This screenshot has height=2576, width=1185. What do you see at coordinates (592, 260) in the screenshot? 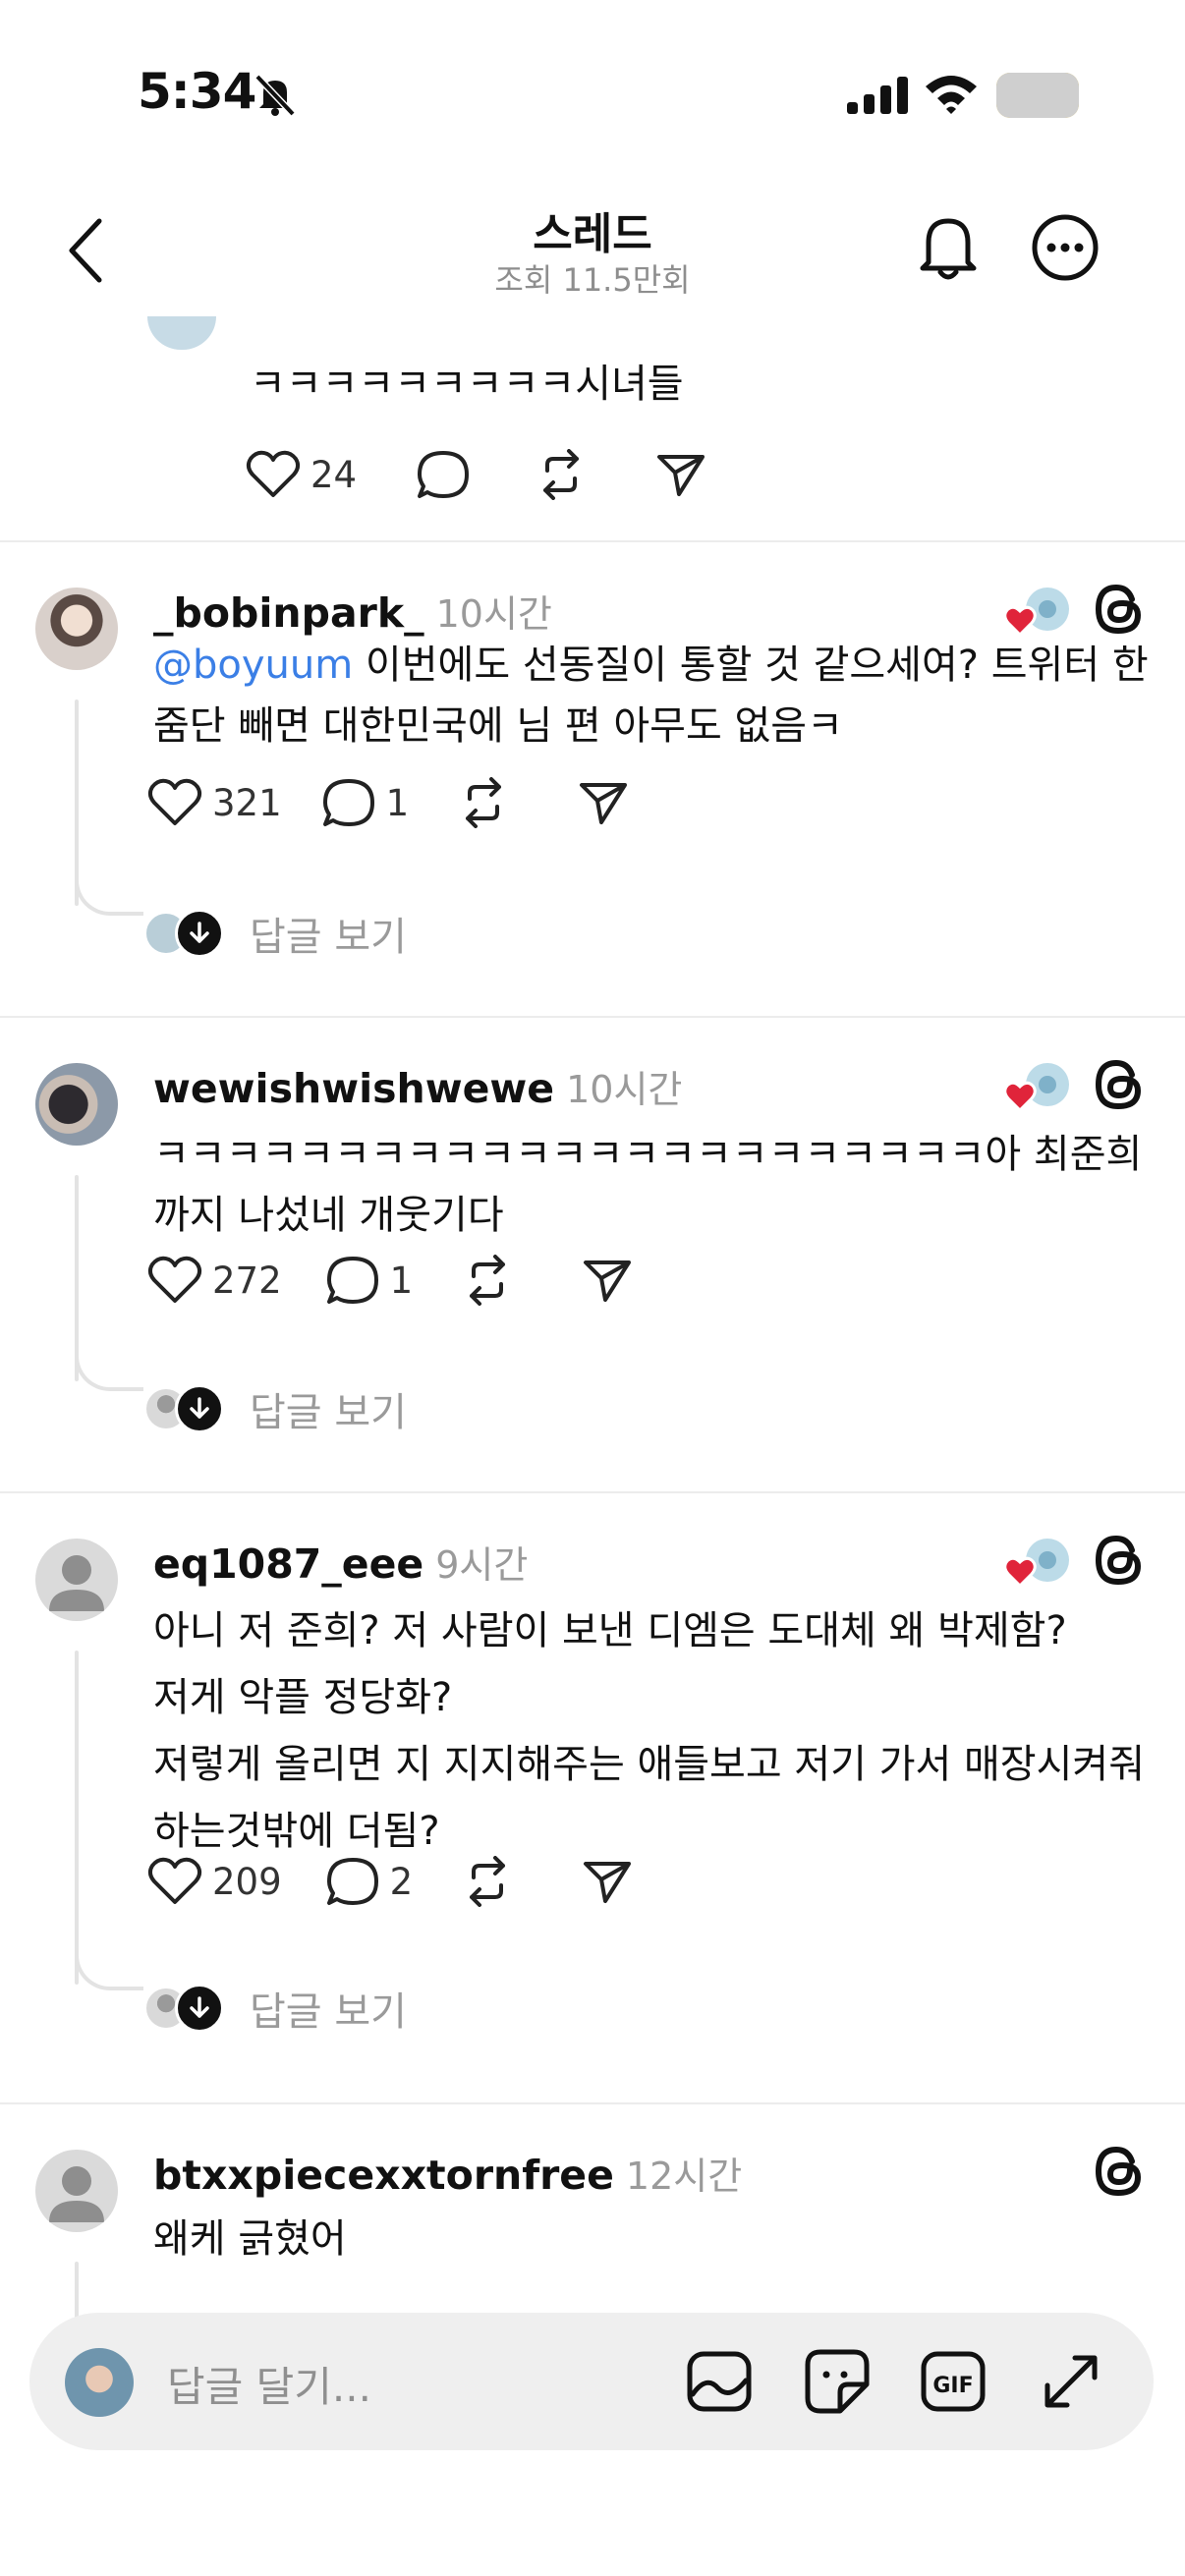
I see `thread-header: 스레드 조회 11.5만회` at bounding box center [592, 260].